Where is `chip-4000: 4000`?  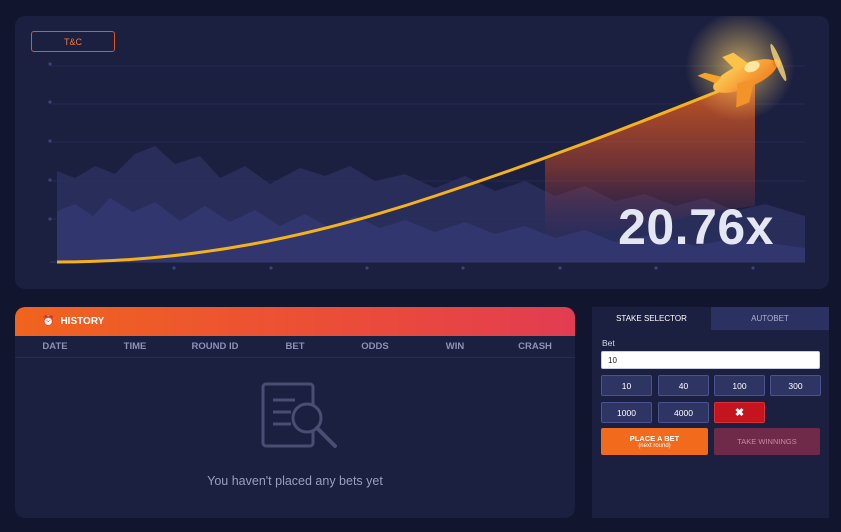 chip-4000: 4000 is located at coordinates (683, 412).